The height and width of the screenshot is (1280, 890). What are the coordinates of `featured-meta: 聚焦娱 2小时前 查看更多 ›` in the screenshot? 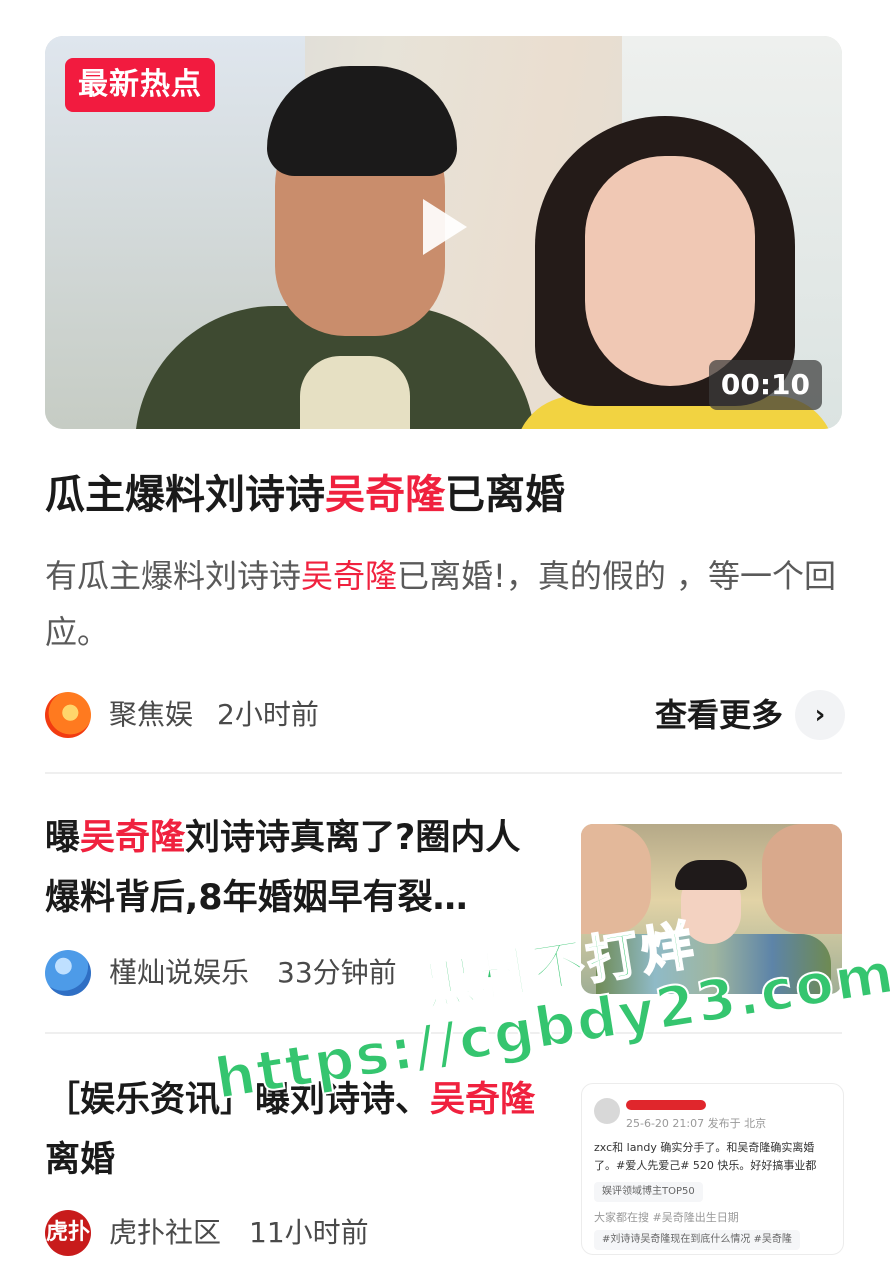 It's located at (445, 715).